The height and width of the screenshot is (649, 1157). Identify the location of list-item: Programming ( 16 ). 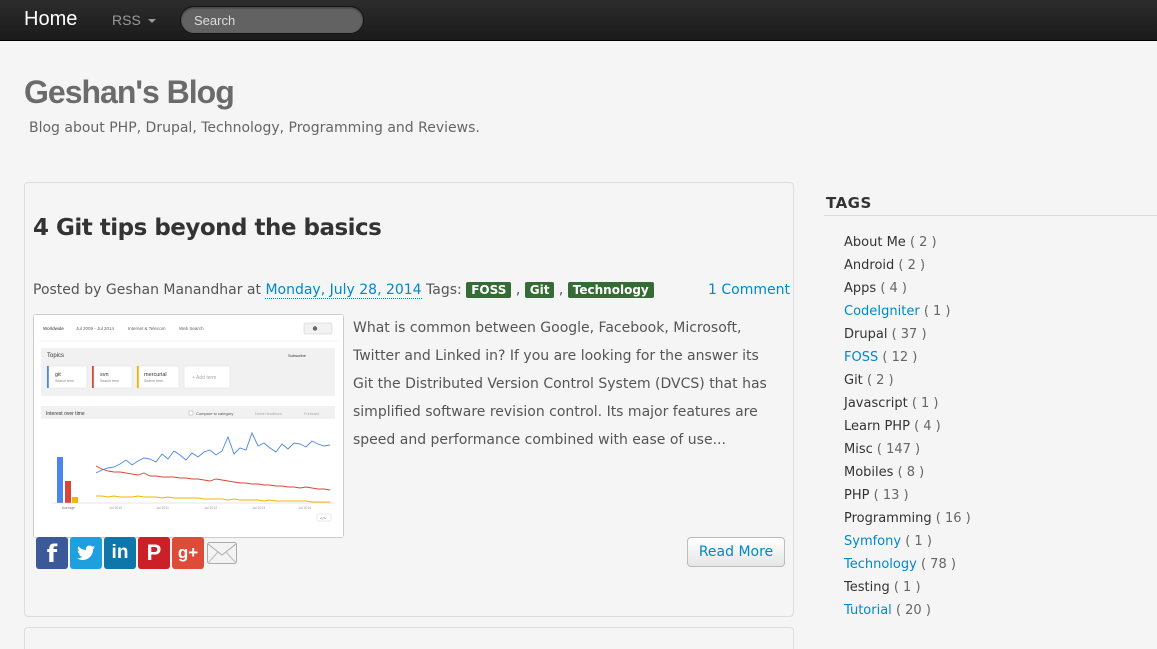
(907, 519).